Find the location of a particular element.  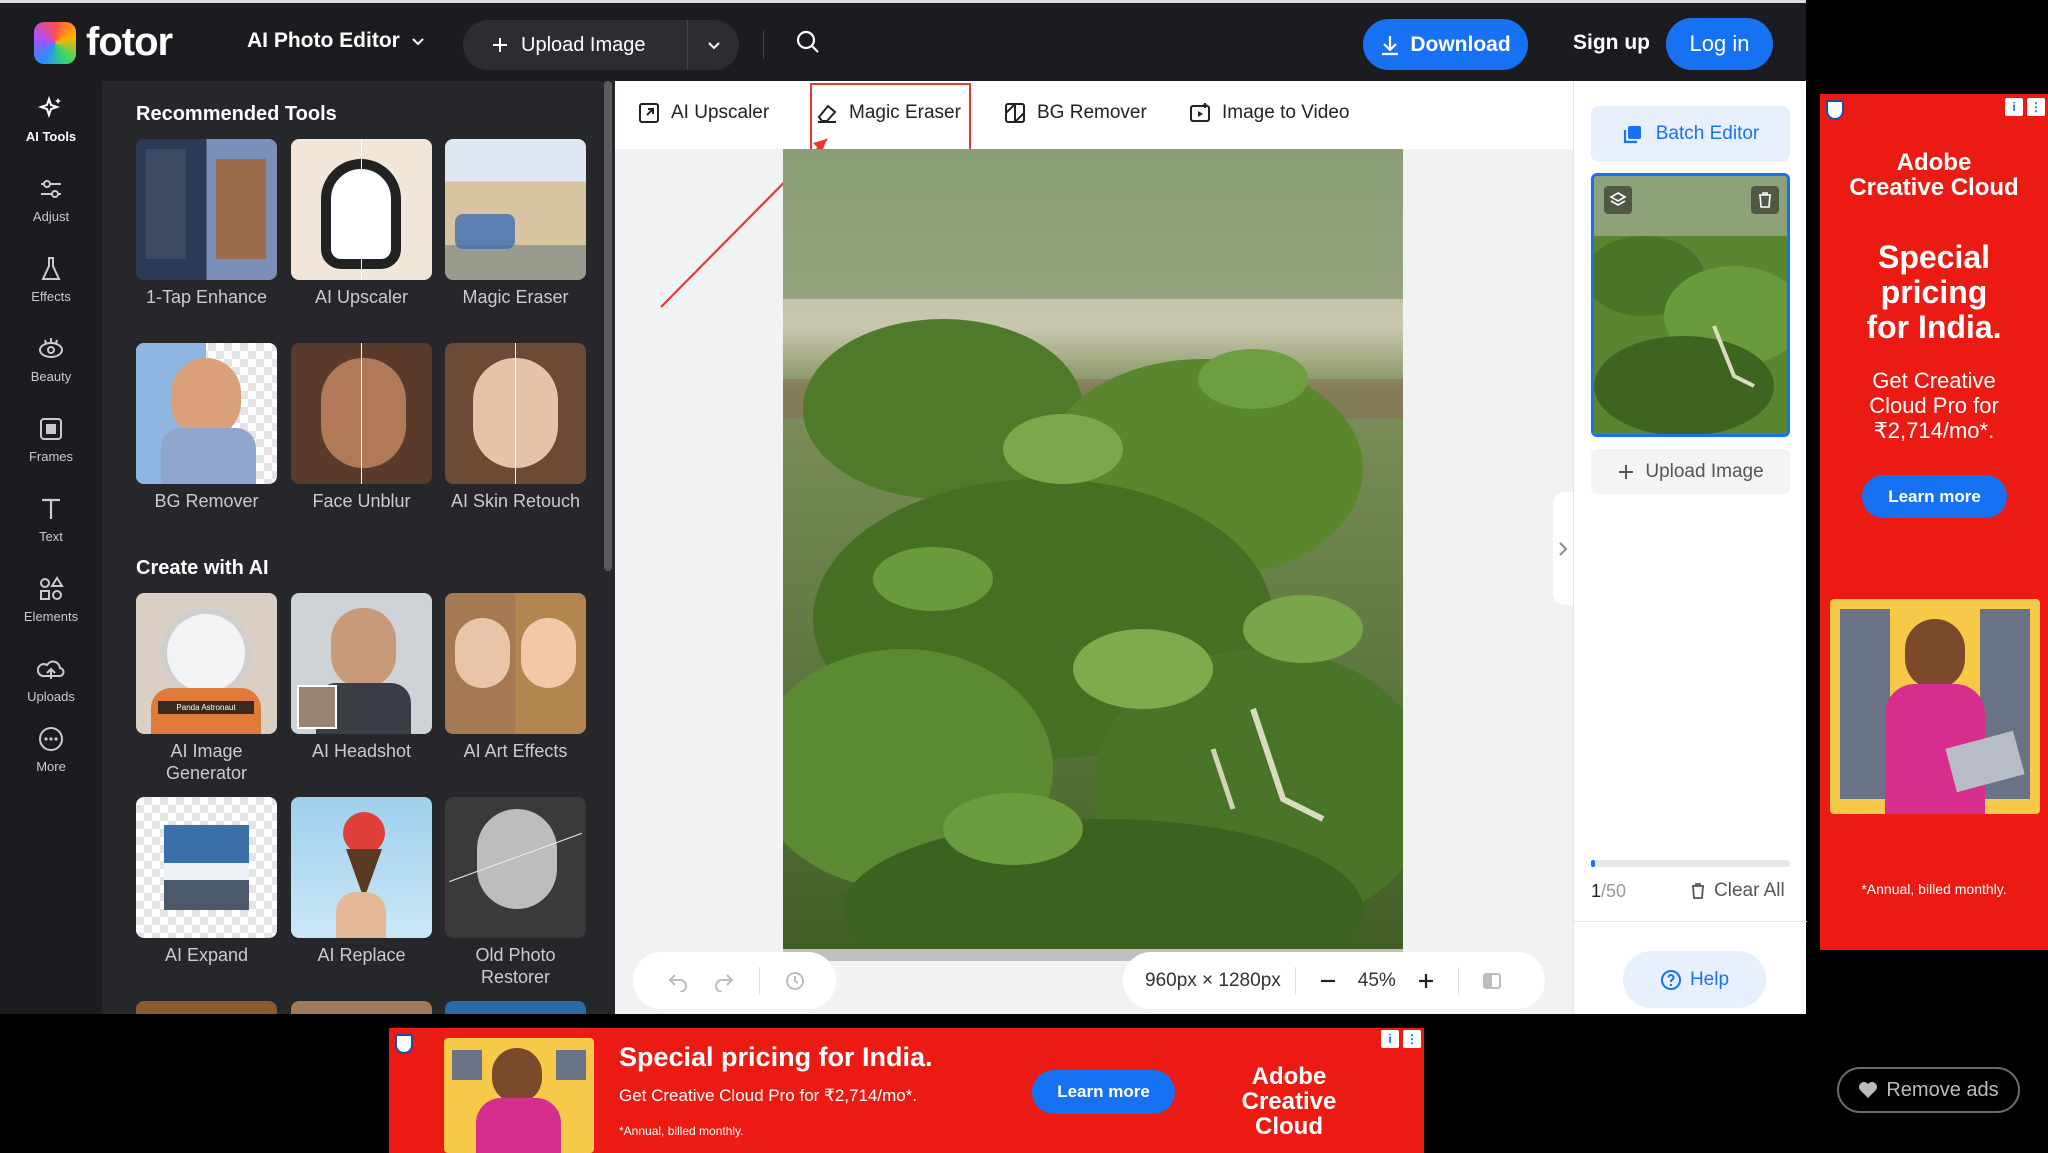

search-button is located at coordinates (808, 44).